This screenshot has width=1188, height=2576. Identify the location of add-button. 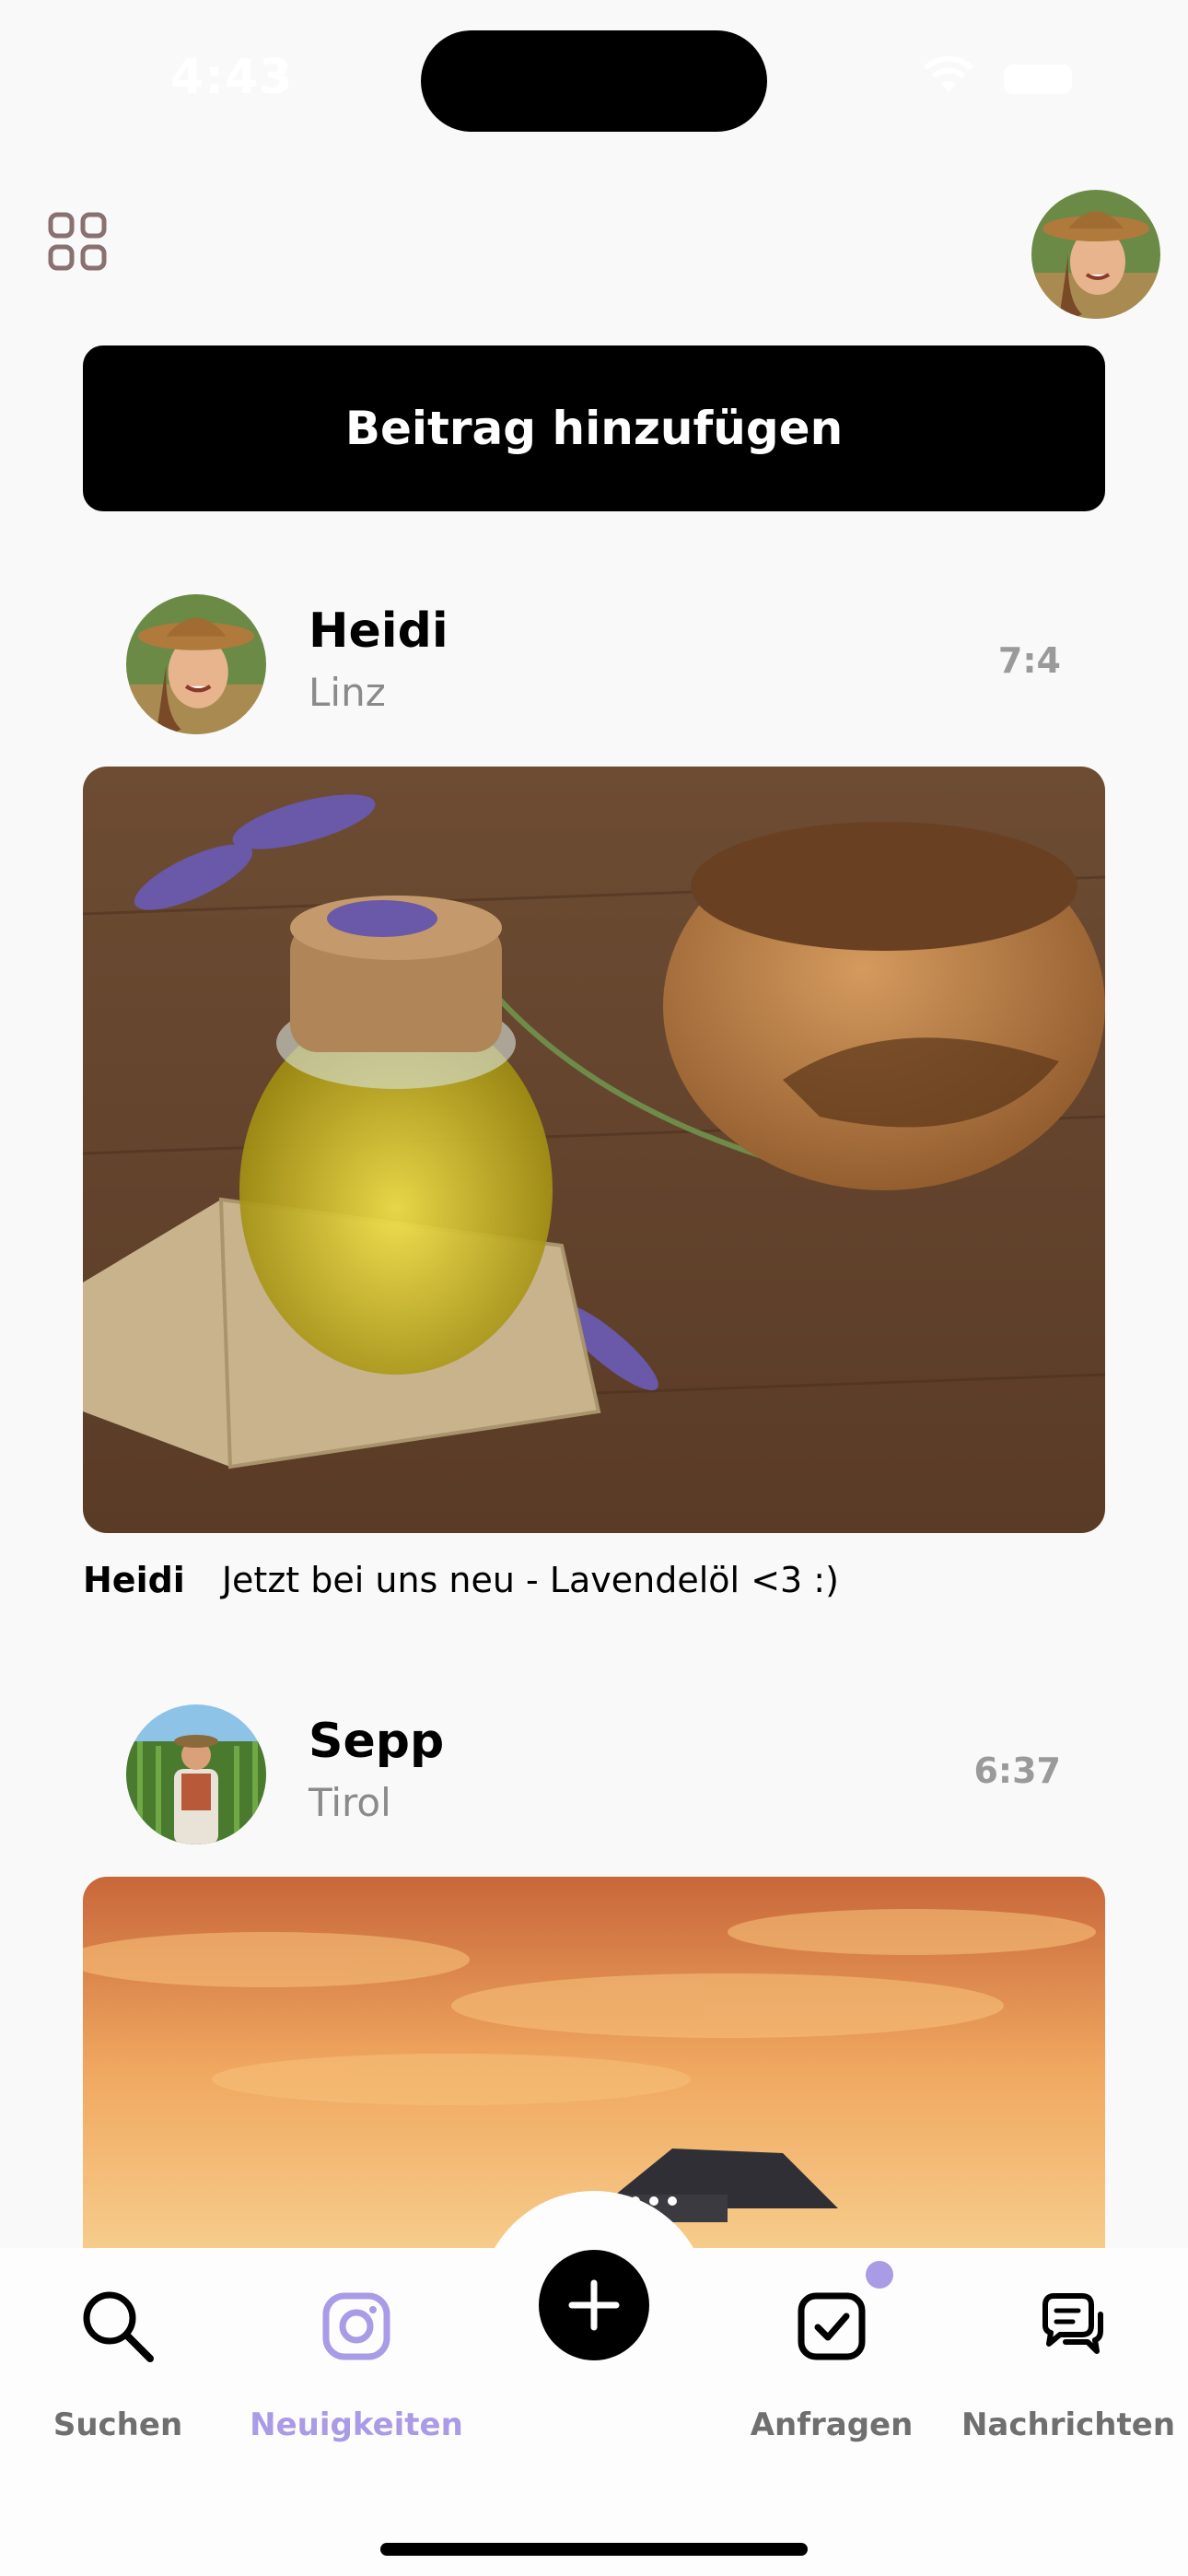
(594, 2305).